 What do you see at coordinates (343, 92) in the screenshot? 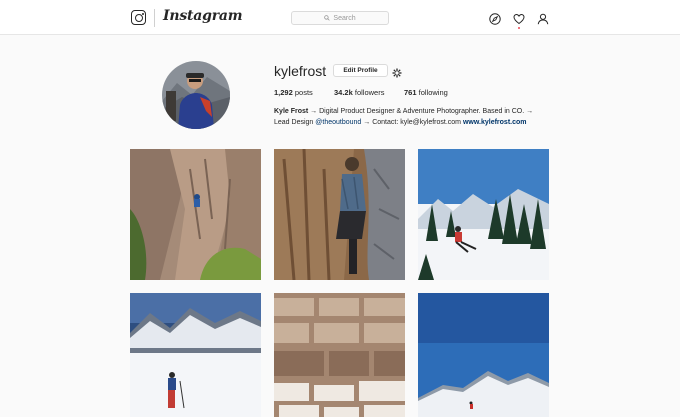
I see `followers-count: 34.2k` at bounding box center [343, 92].